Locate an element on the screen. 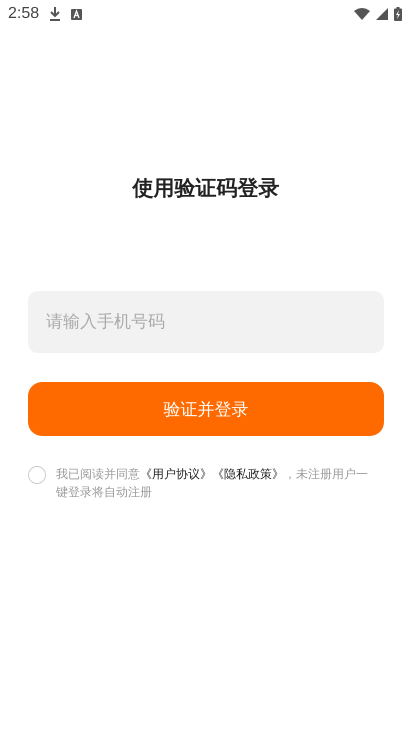  page-title: 使用验证码登录 is located at coordinates (205, 188).